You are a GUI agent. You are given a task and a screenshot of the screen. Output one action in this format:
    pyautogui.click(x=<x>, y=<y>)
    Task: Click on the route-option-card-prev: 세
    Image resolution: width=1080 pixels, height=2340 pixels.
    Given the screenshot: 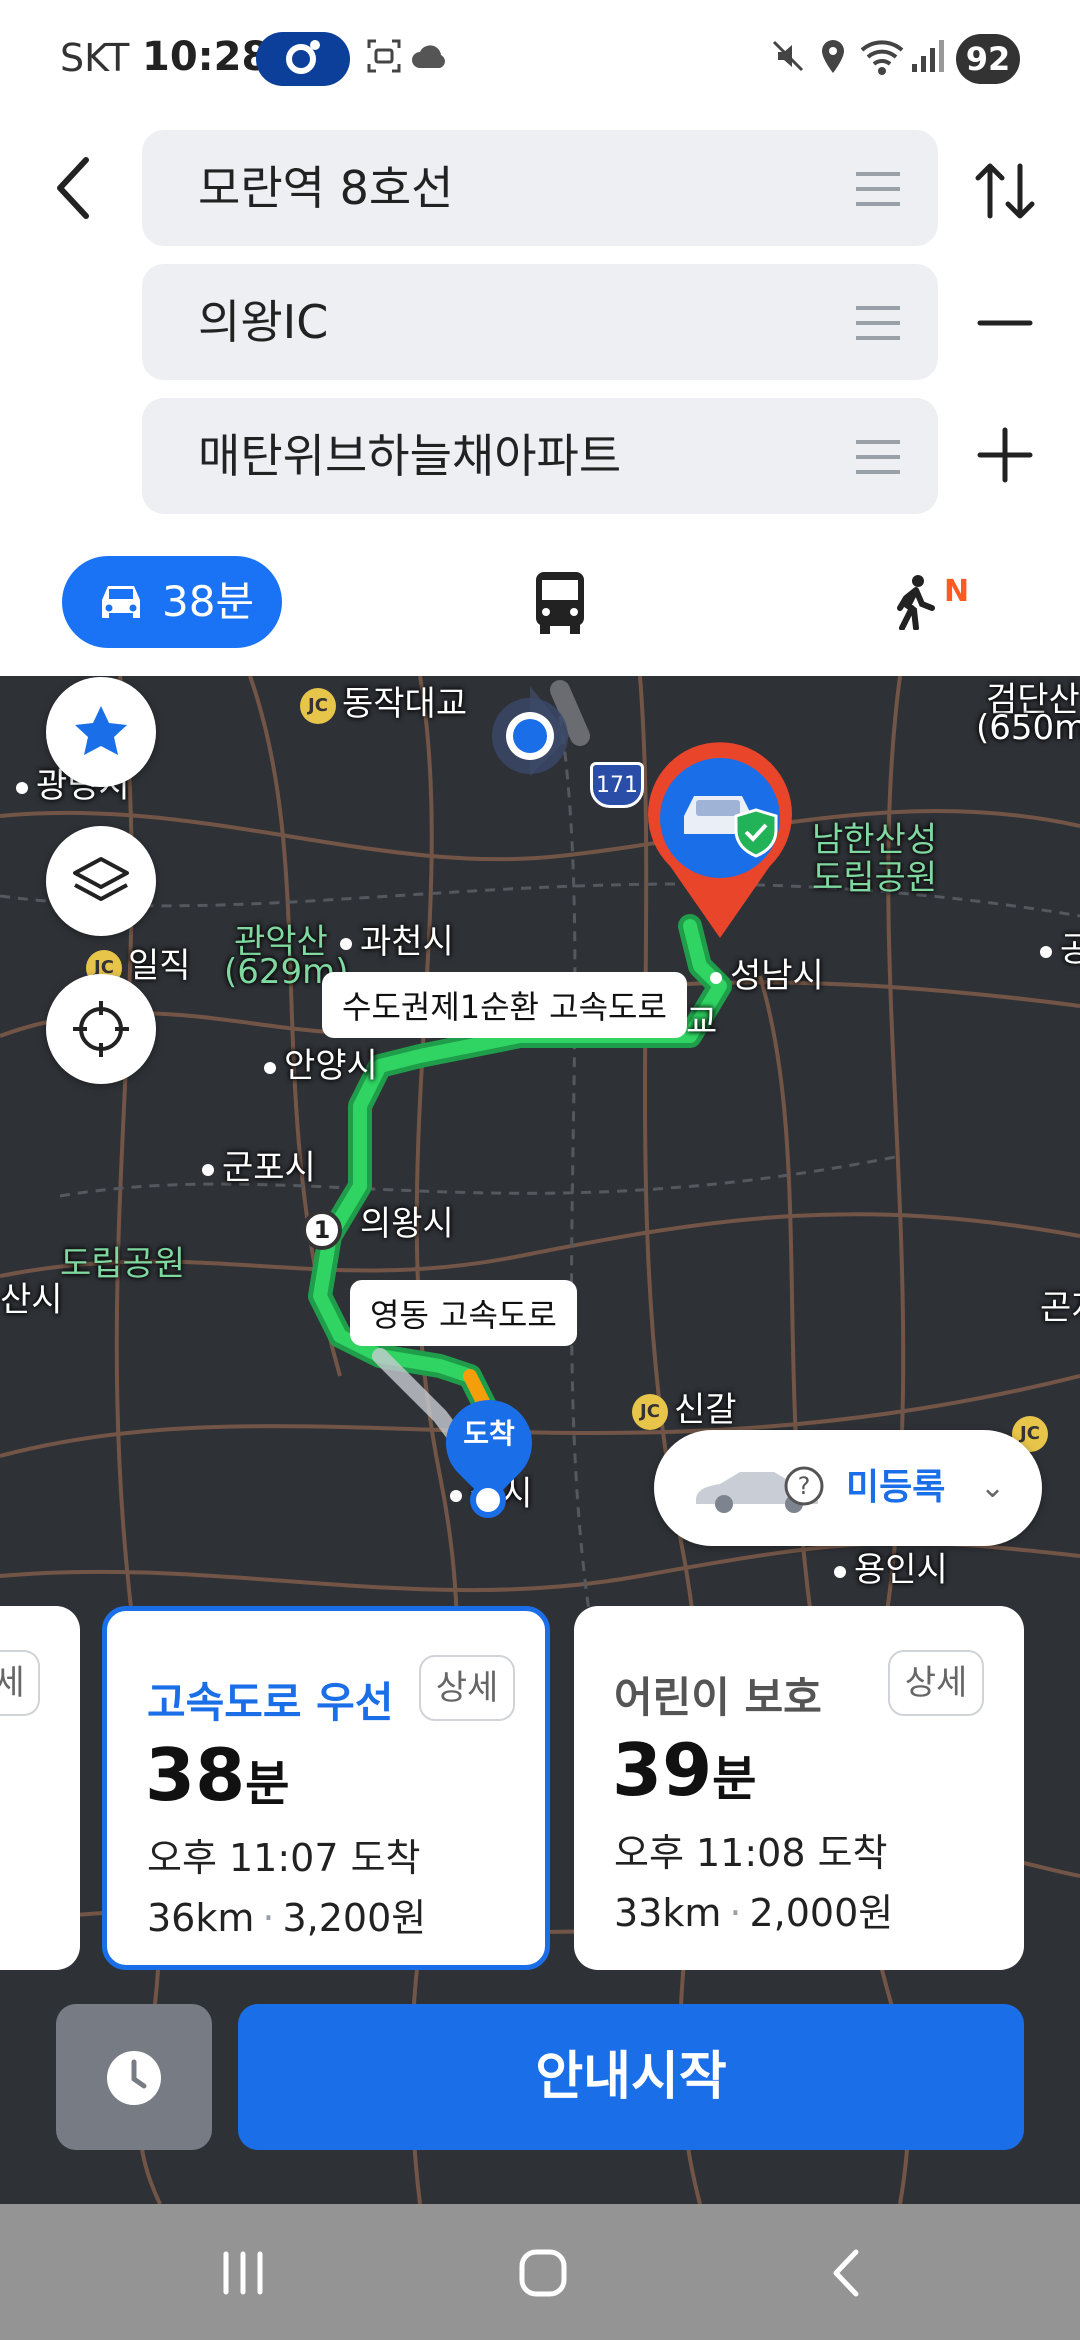 What is the action you would take?
    pyautogui.click(x=40, y=1788)
    